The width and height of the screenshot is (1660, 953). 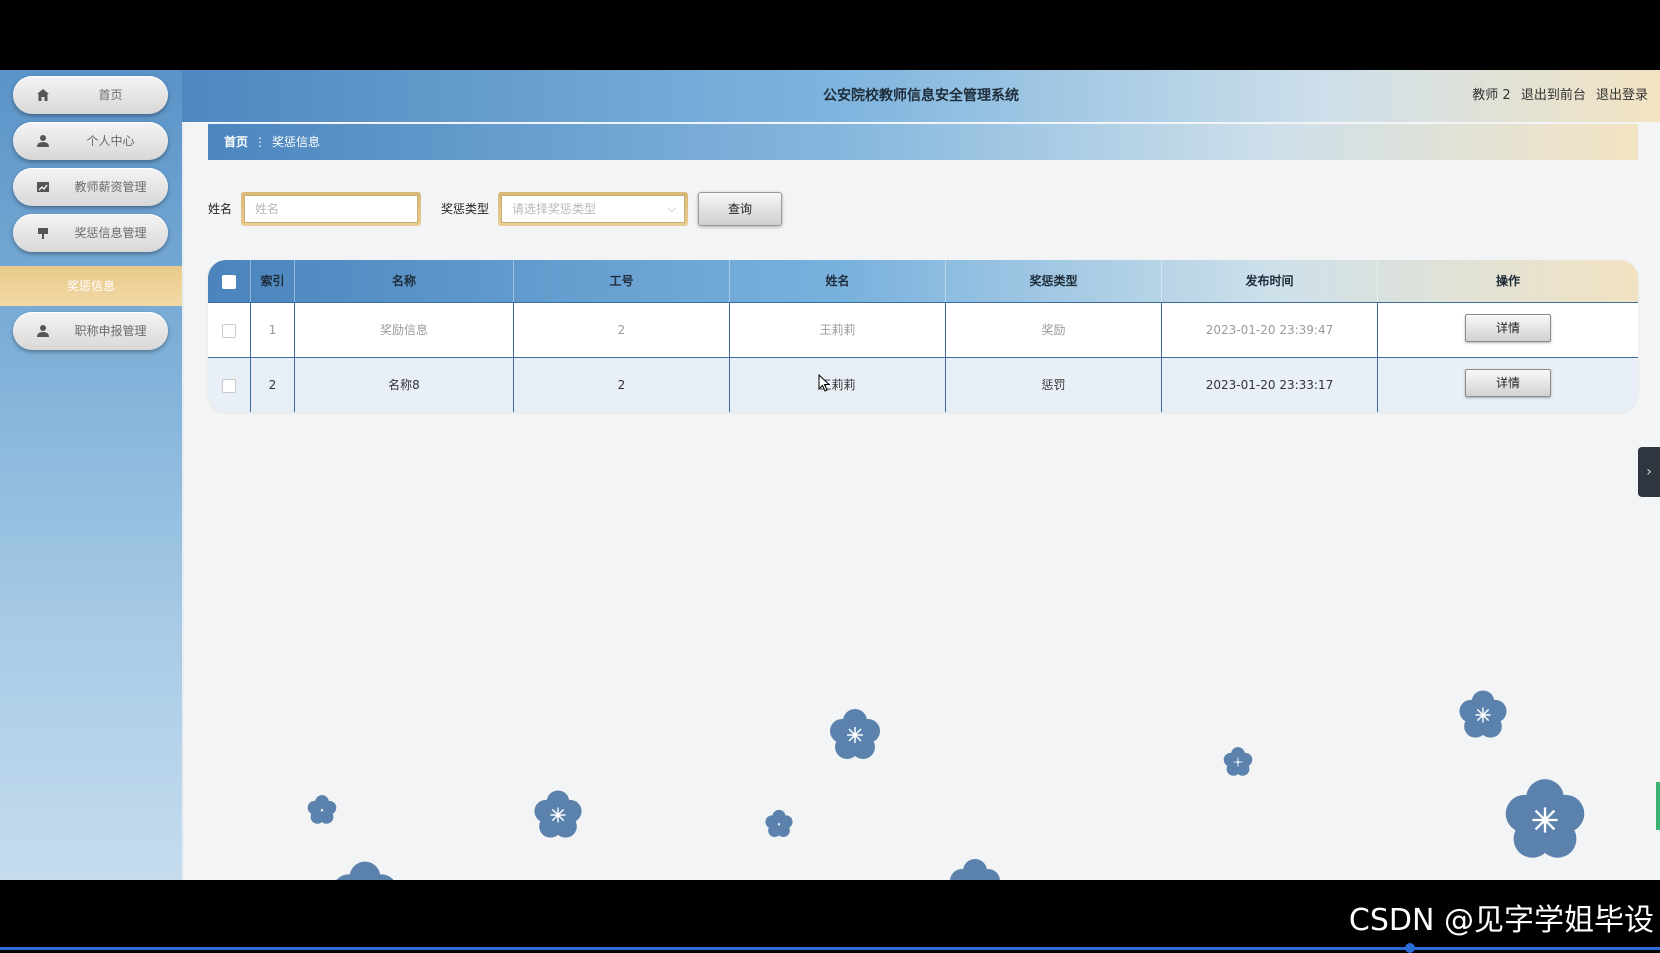 I want to click on cell-name: 名称8, so click(x=404, y=385).